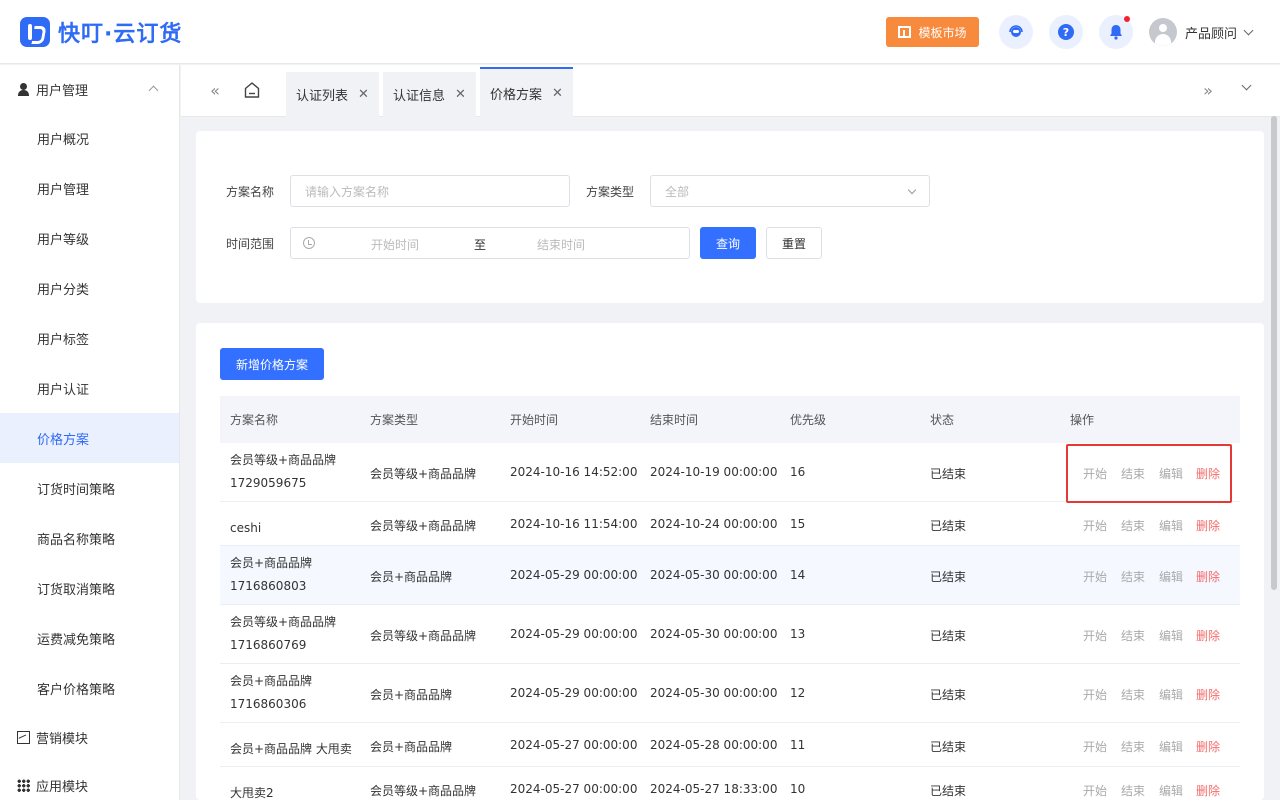 Image resolution: width=1280 pixels, height=800 pixels. What do you see at coordinates (932, 32) in the screenshot?
I see `template-market-button: 模板市场` at bounding box center [932, 32].